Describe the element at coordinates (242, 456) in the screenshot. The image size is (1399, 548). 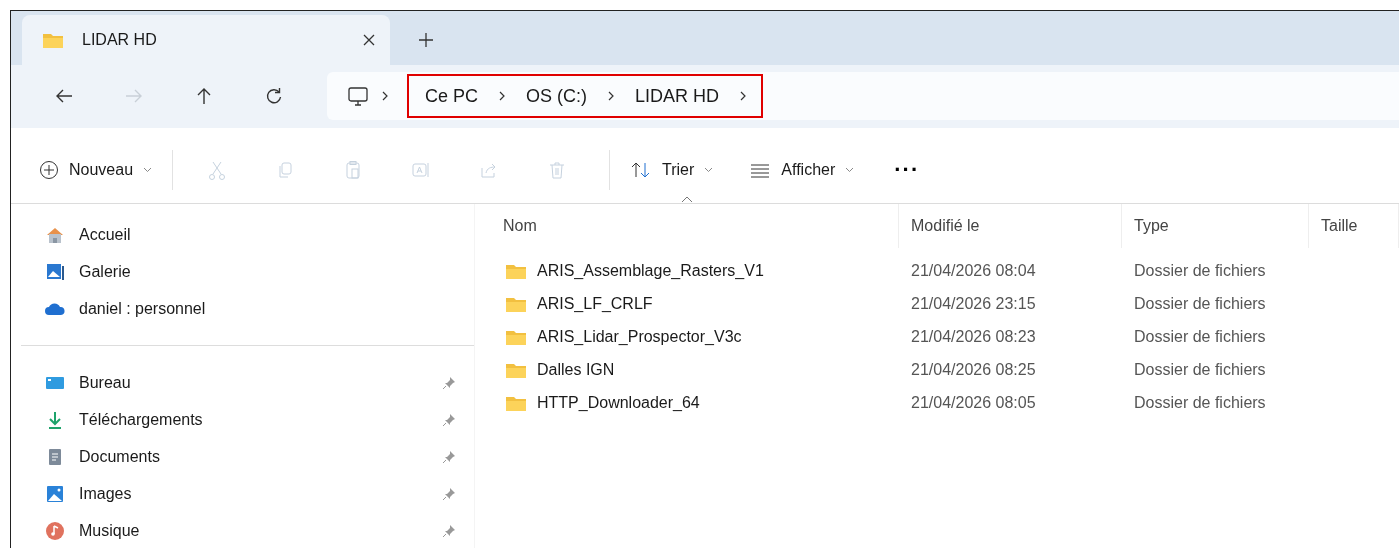
I see `sidebar-item: Documents` at that location.